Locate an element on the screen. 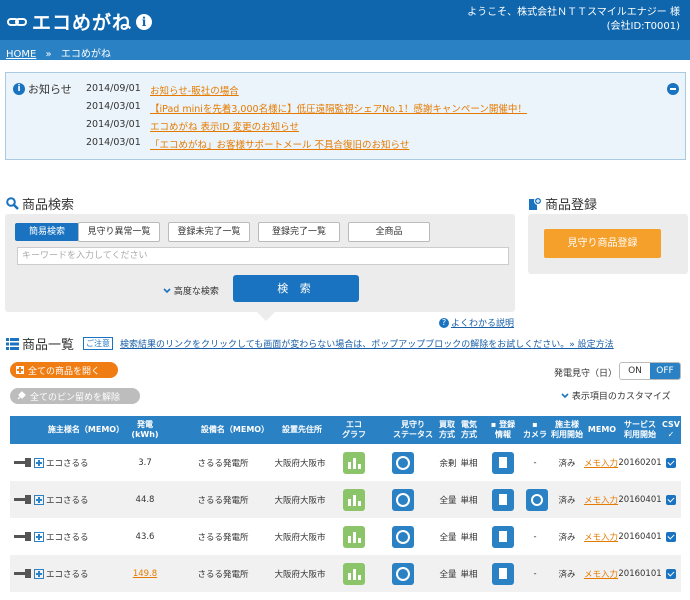 Image resolution: width=690 pixels, height=600 pixels. news-heading: i お知らせ is located at coordinates (42, 89).